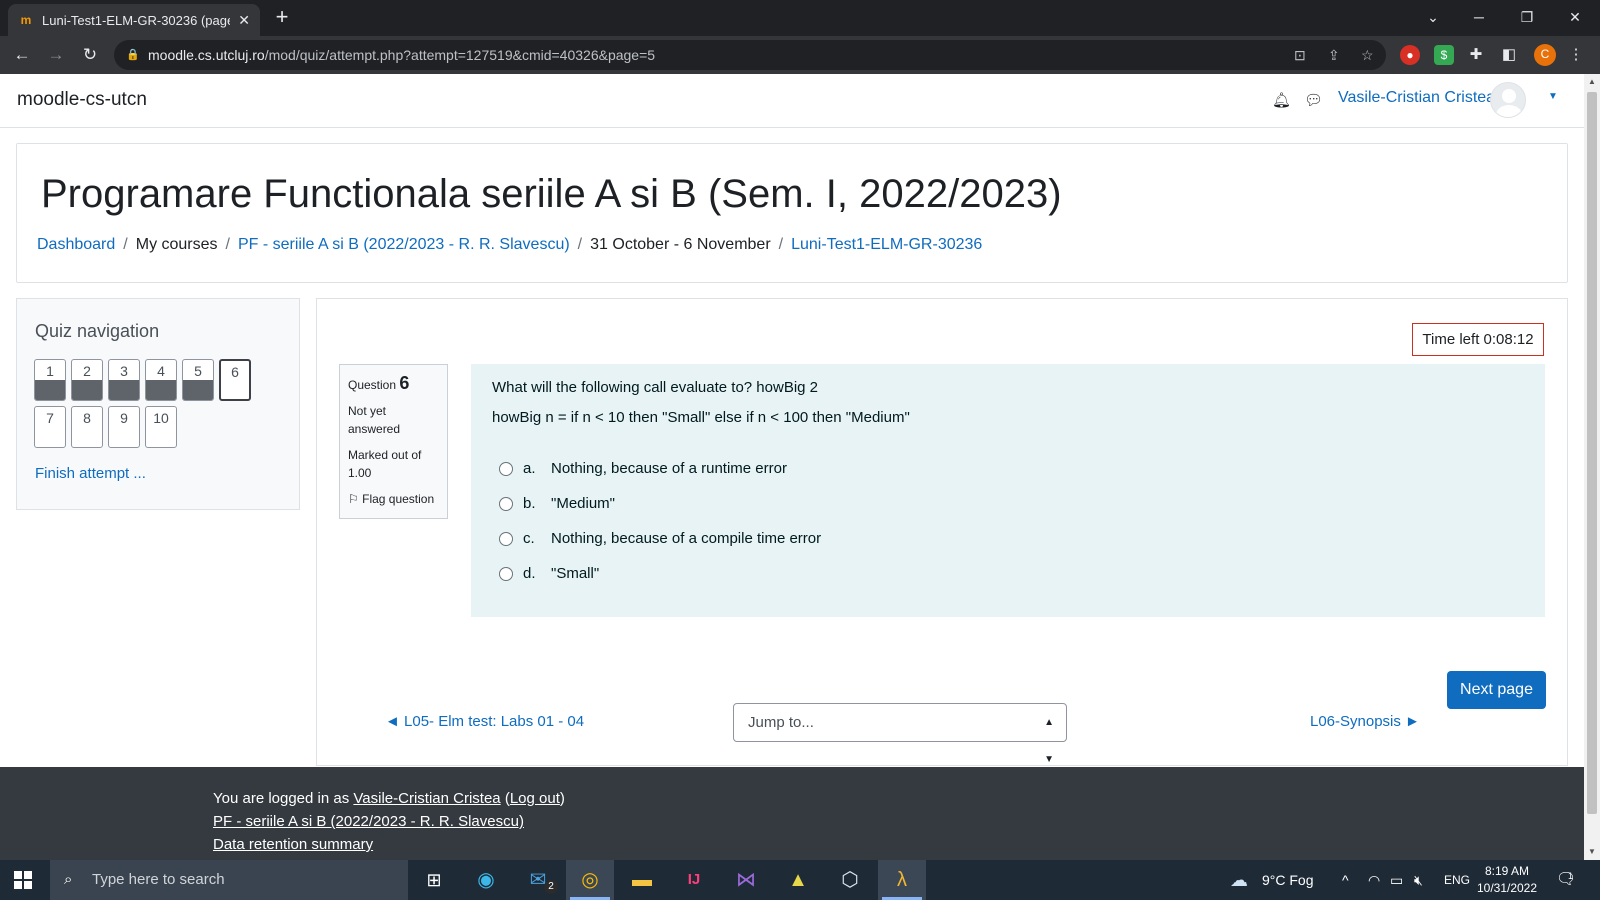 Image resolution: width=1600 pixels, height=900 pixels. Describe the element at coordinates (1545, 55) in the screenshot. I see `profile-avatar: C` at that location.